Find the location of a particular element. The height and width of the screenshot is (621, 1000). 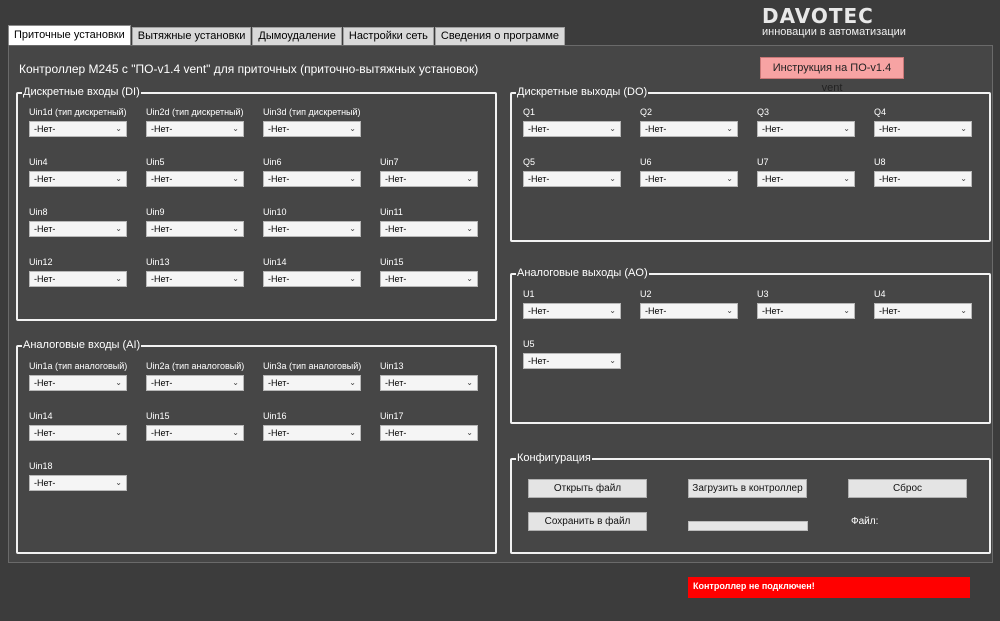

do-field: U8 -Нет- ⌄ is located at coordinates (923, 172).